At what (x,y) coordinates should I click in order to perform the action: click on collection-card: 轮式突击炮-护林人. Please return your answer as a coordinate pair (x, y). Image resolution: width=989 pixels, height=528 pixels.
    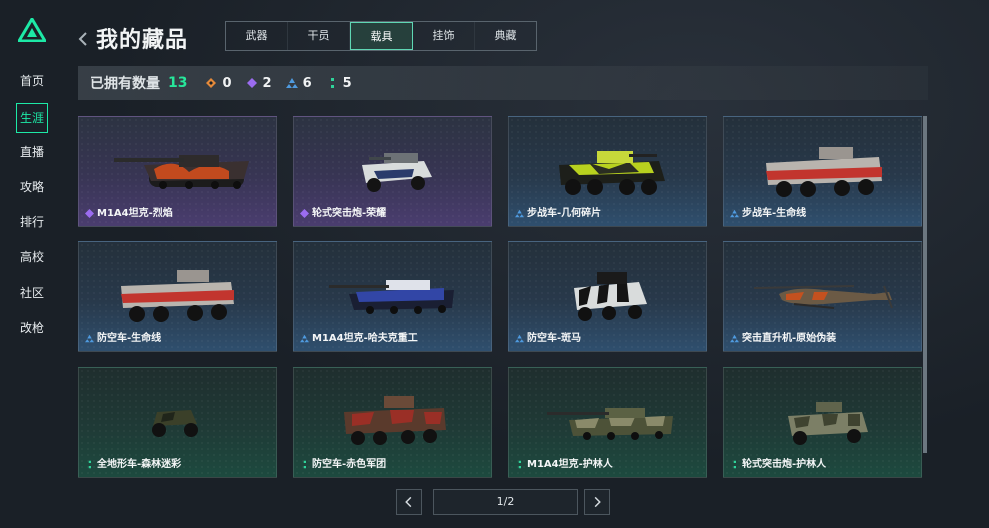
    Looking at the image, I should click on (822, 422).